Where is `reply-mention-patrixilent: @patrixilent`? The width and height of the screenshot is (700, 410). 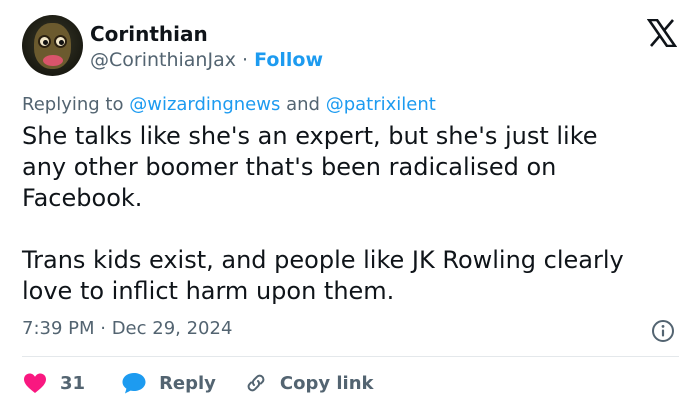
reply-mention-patrixilent: @patrixilent is located at coordinates (381, 104).